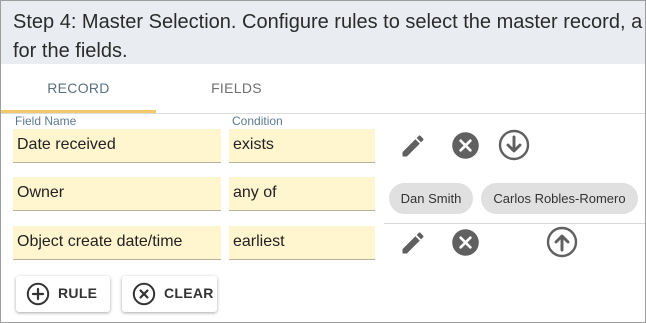 The width and height of the screenshot is (646, 323). Describe the element at coordinates (255, 192) in the screenshot. I see `rule-2-condition-value: any of` at that location.